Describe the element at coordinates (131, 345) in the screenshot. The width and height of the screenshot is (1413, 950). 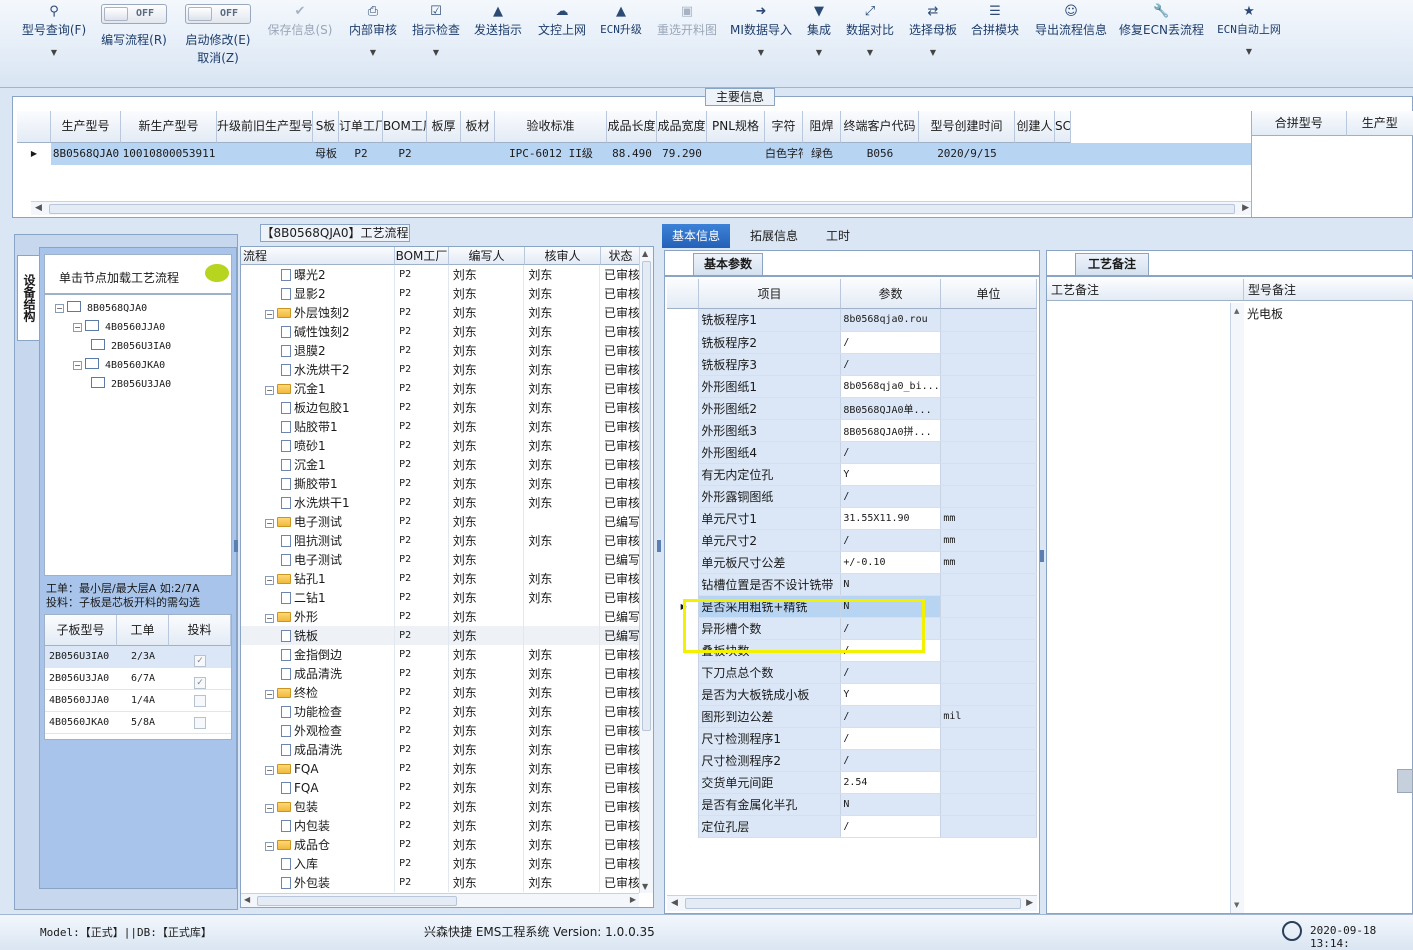
I see `tree-node: 2B056U3IA0` at that location.